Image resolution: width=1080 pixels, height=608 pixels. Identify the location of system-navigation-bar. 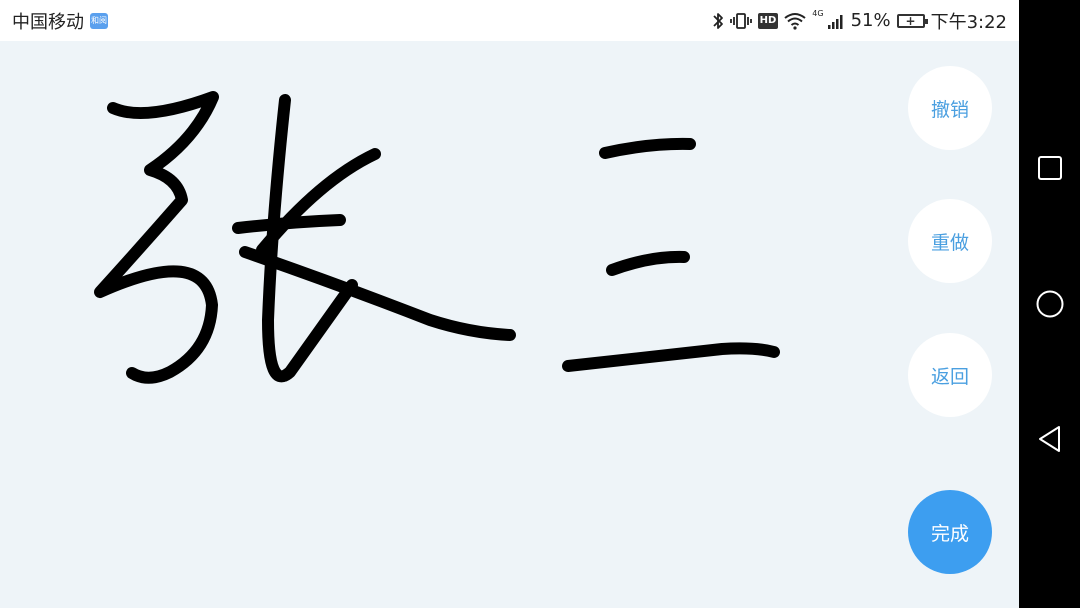
(1049, 304).